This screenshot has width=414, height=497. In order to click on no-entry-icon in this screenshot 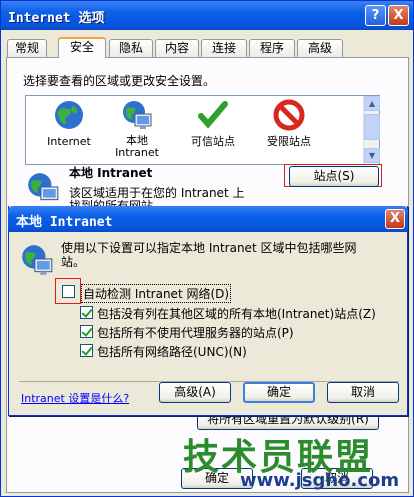, I will do `click(289, 115)`.